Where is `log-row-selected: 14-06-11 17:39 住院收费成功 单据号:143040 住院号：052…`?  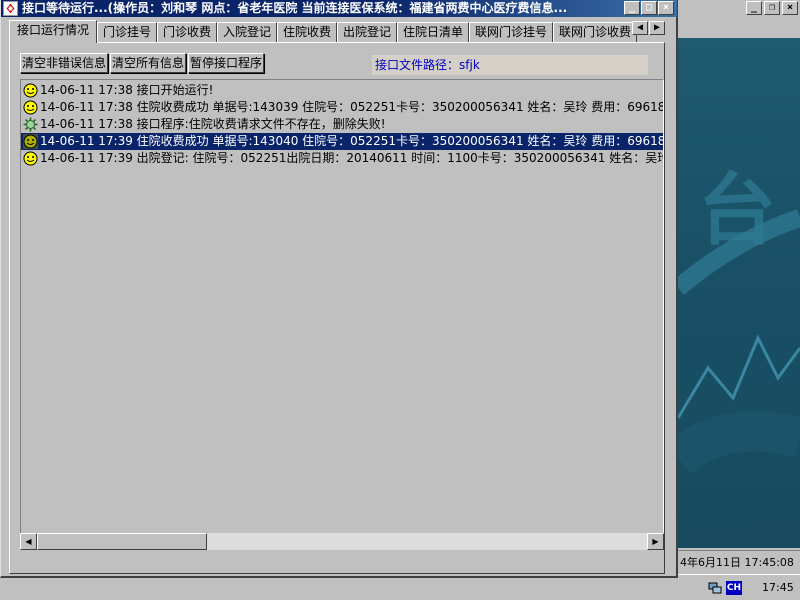 log-row-selected: 14-06-11 17:39 住院收费成功 单据号:143040 住院号：052… is located at coordinates (342, 141).